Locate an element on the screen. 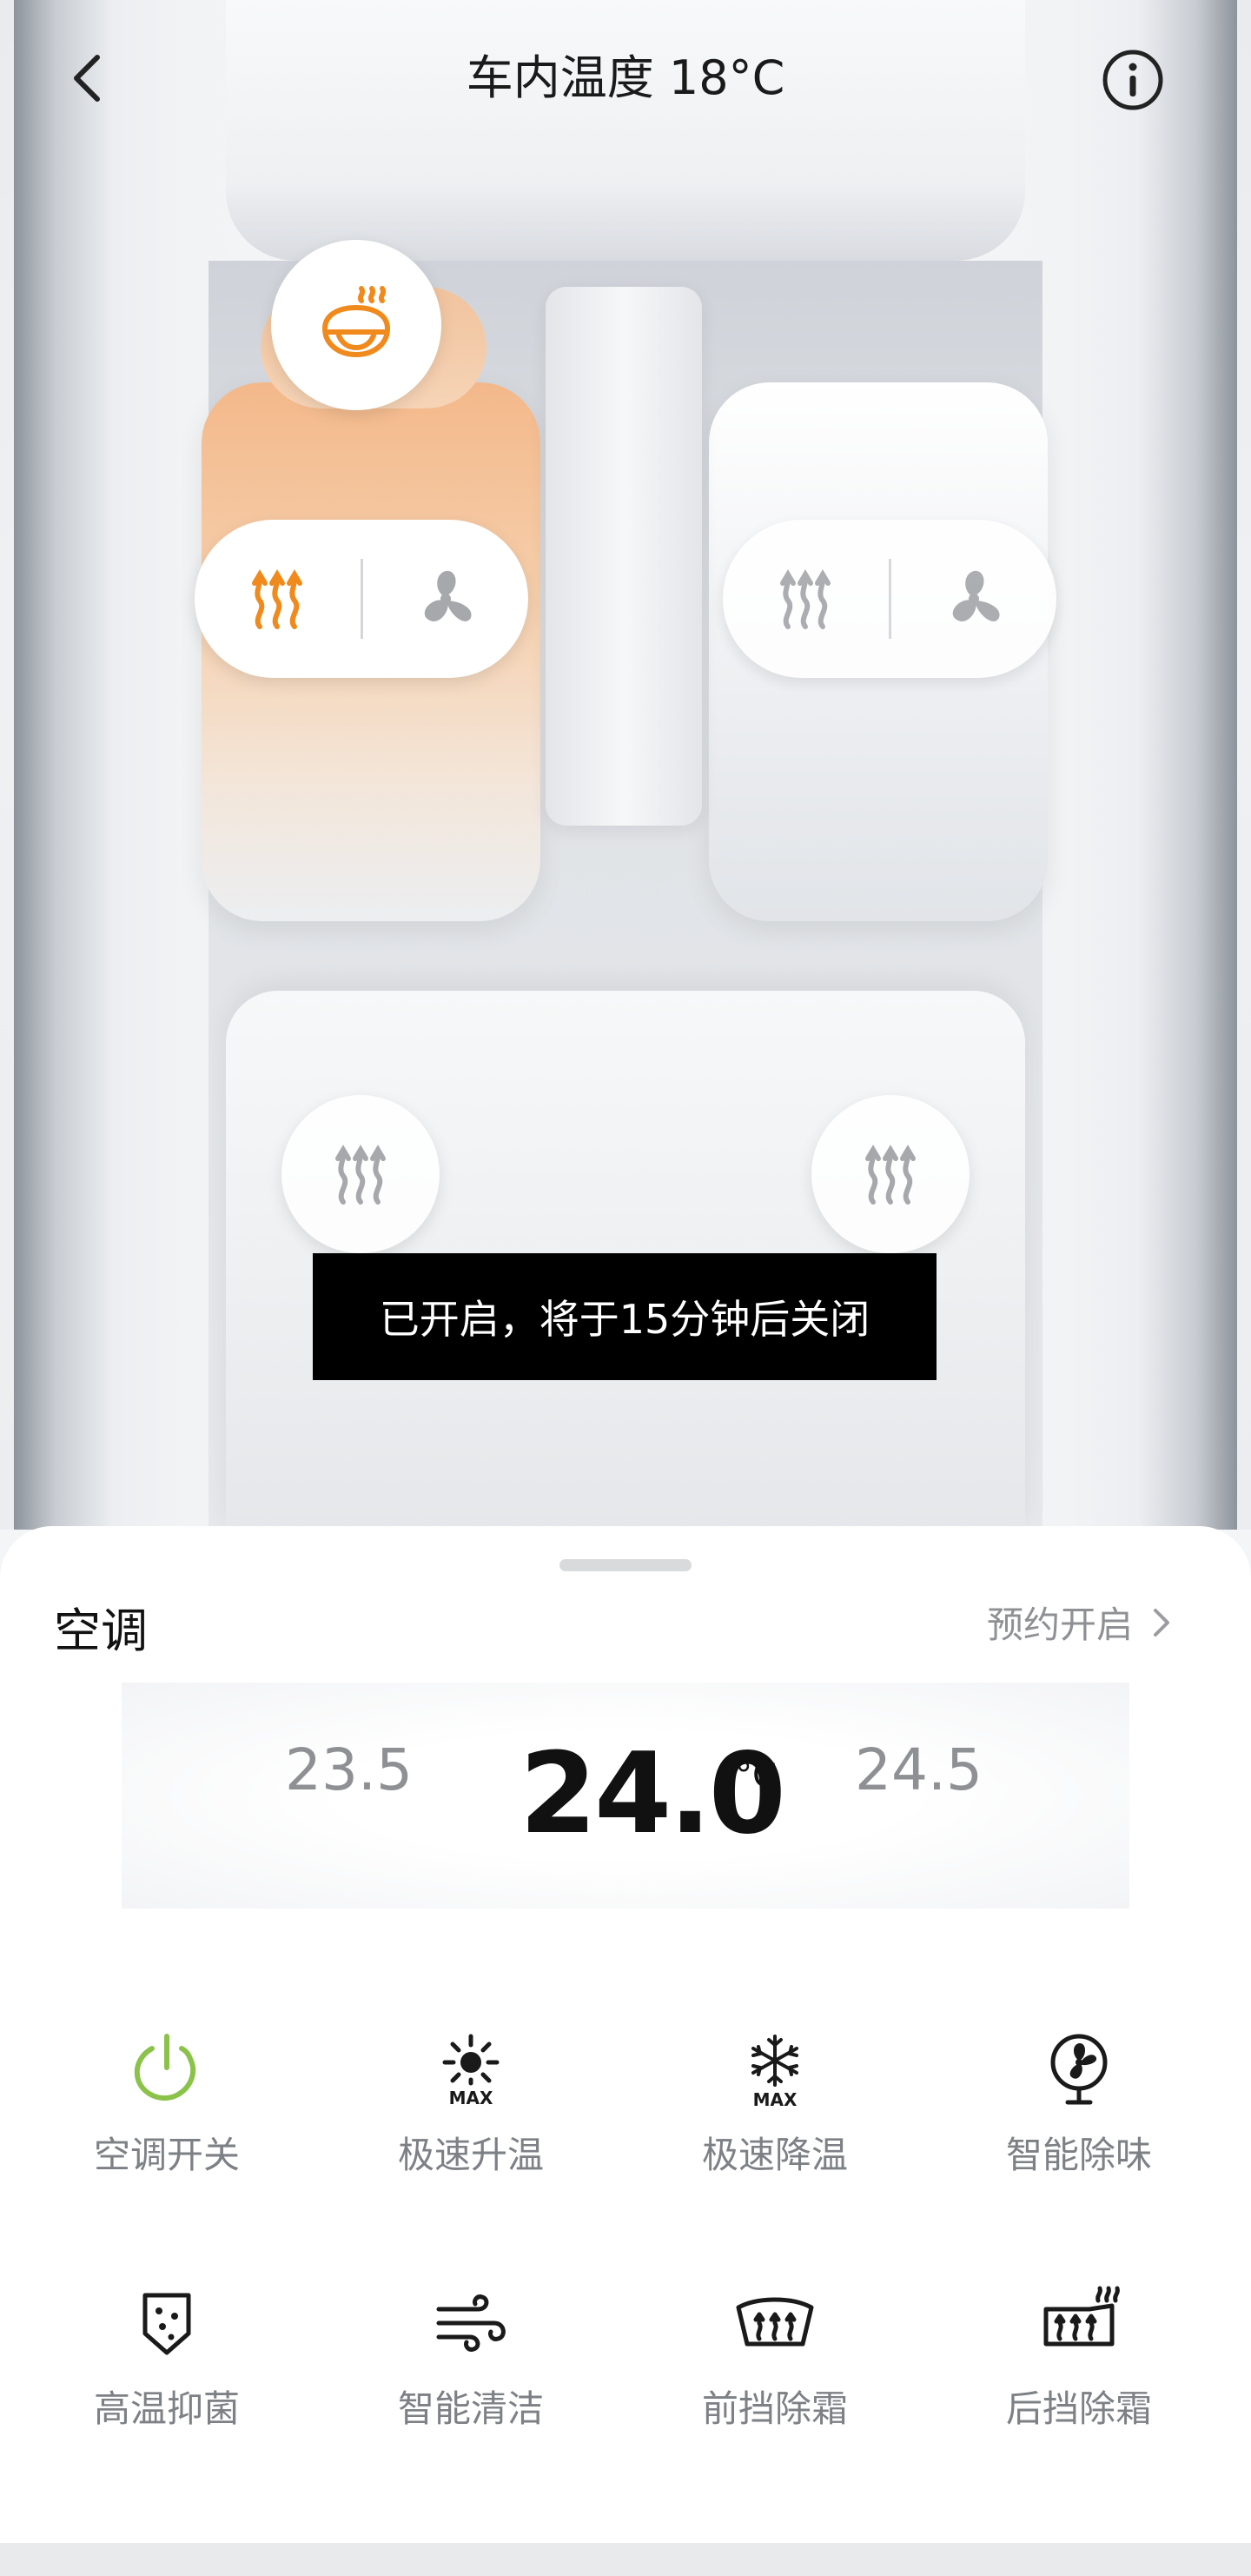  steering-wheel-heat-button is located at coordinates (356, 325).